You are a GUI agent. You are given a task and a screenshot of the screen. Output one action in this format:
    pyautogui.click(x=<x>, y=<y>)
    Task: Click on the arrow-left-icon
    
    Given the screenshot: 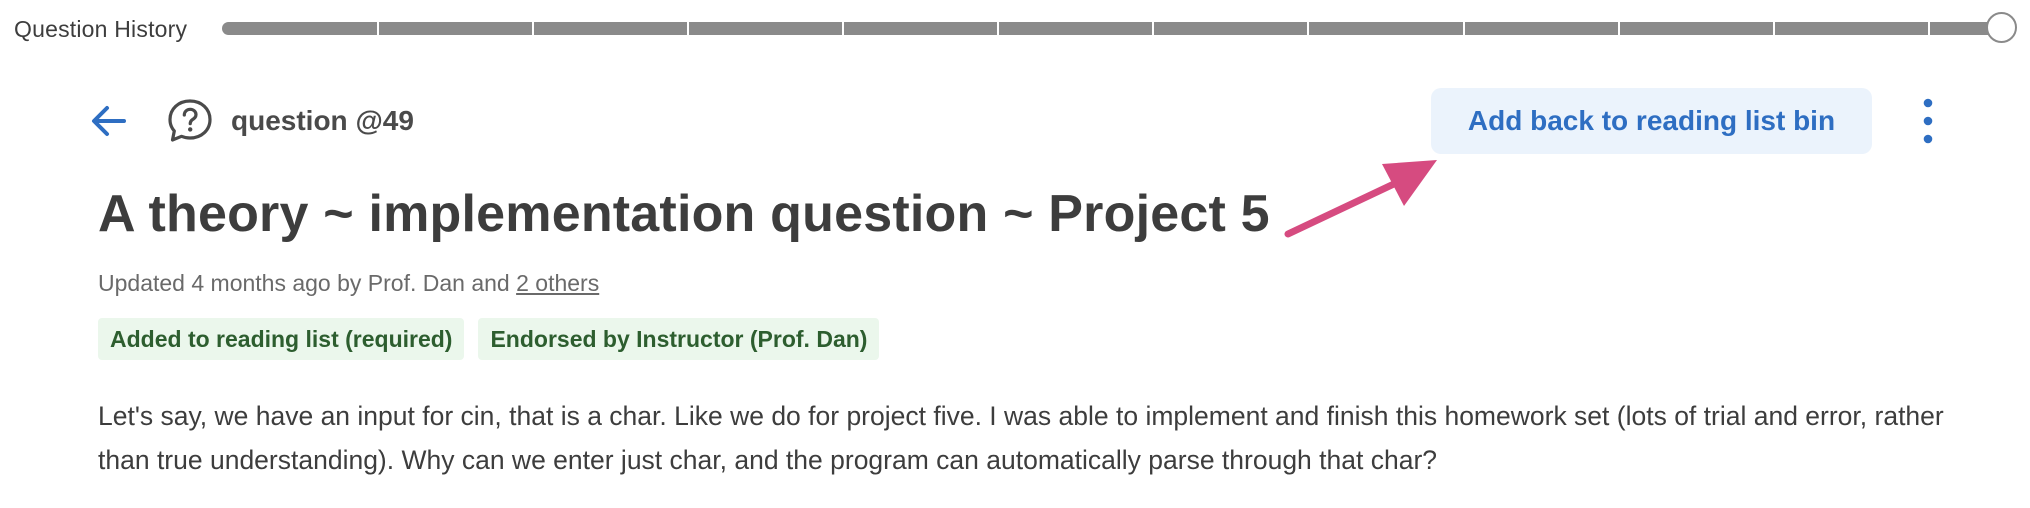 What is the action you would take?
    pyautogui.click(x=109, y=121)
    